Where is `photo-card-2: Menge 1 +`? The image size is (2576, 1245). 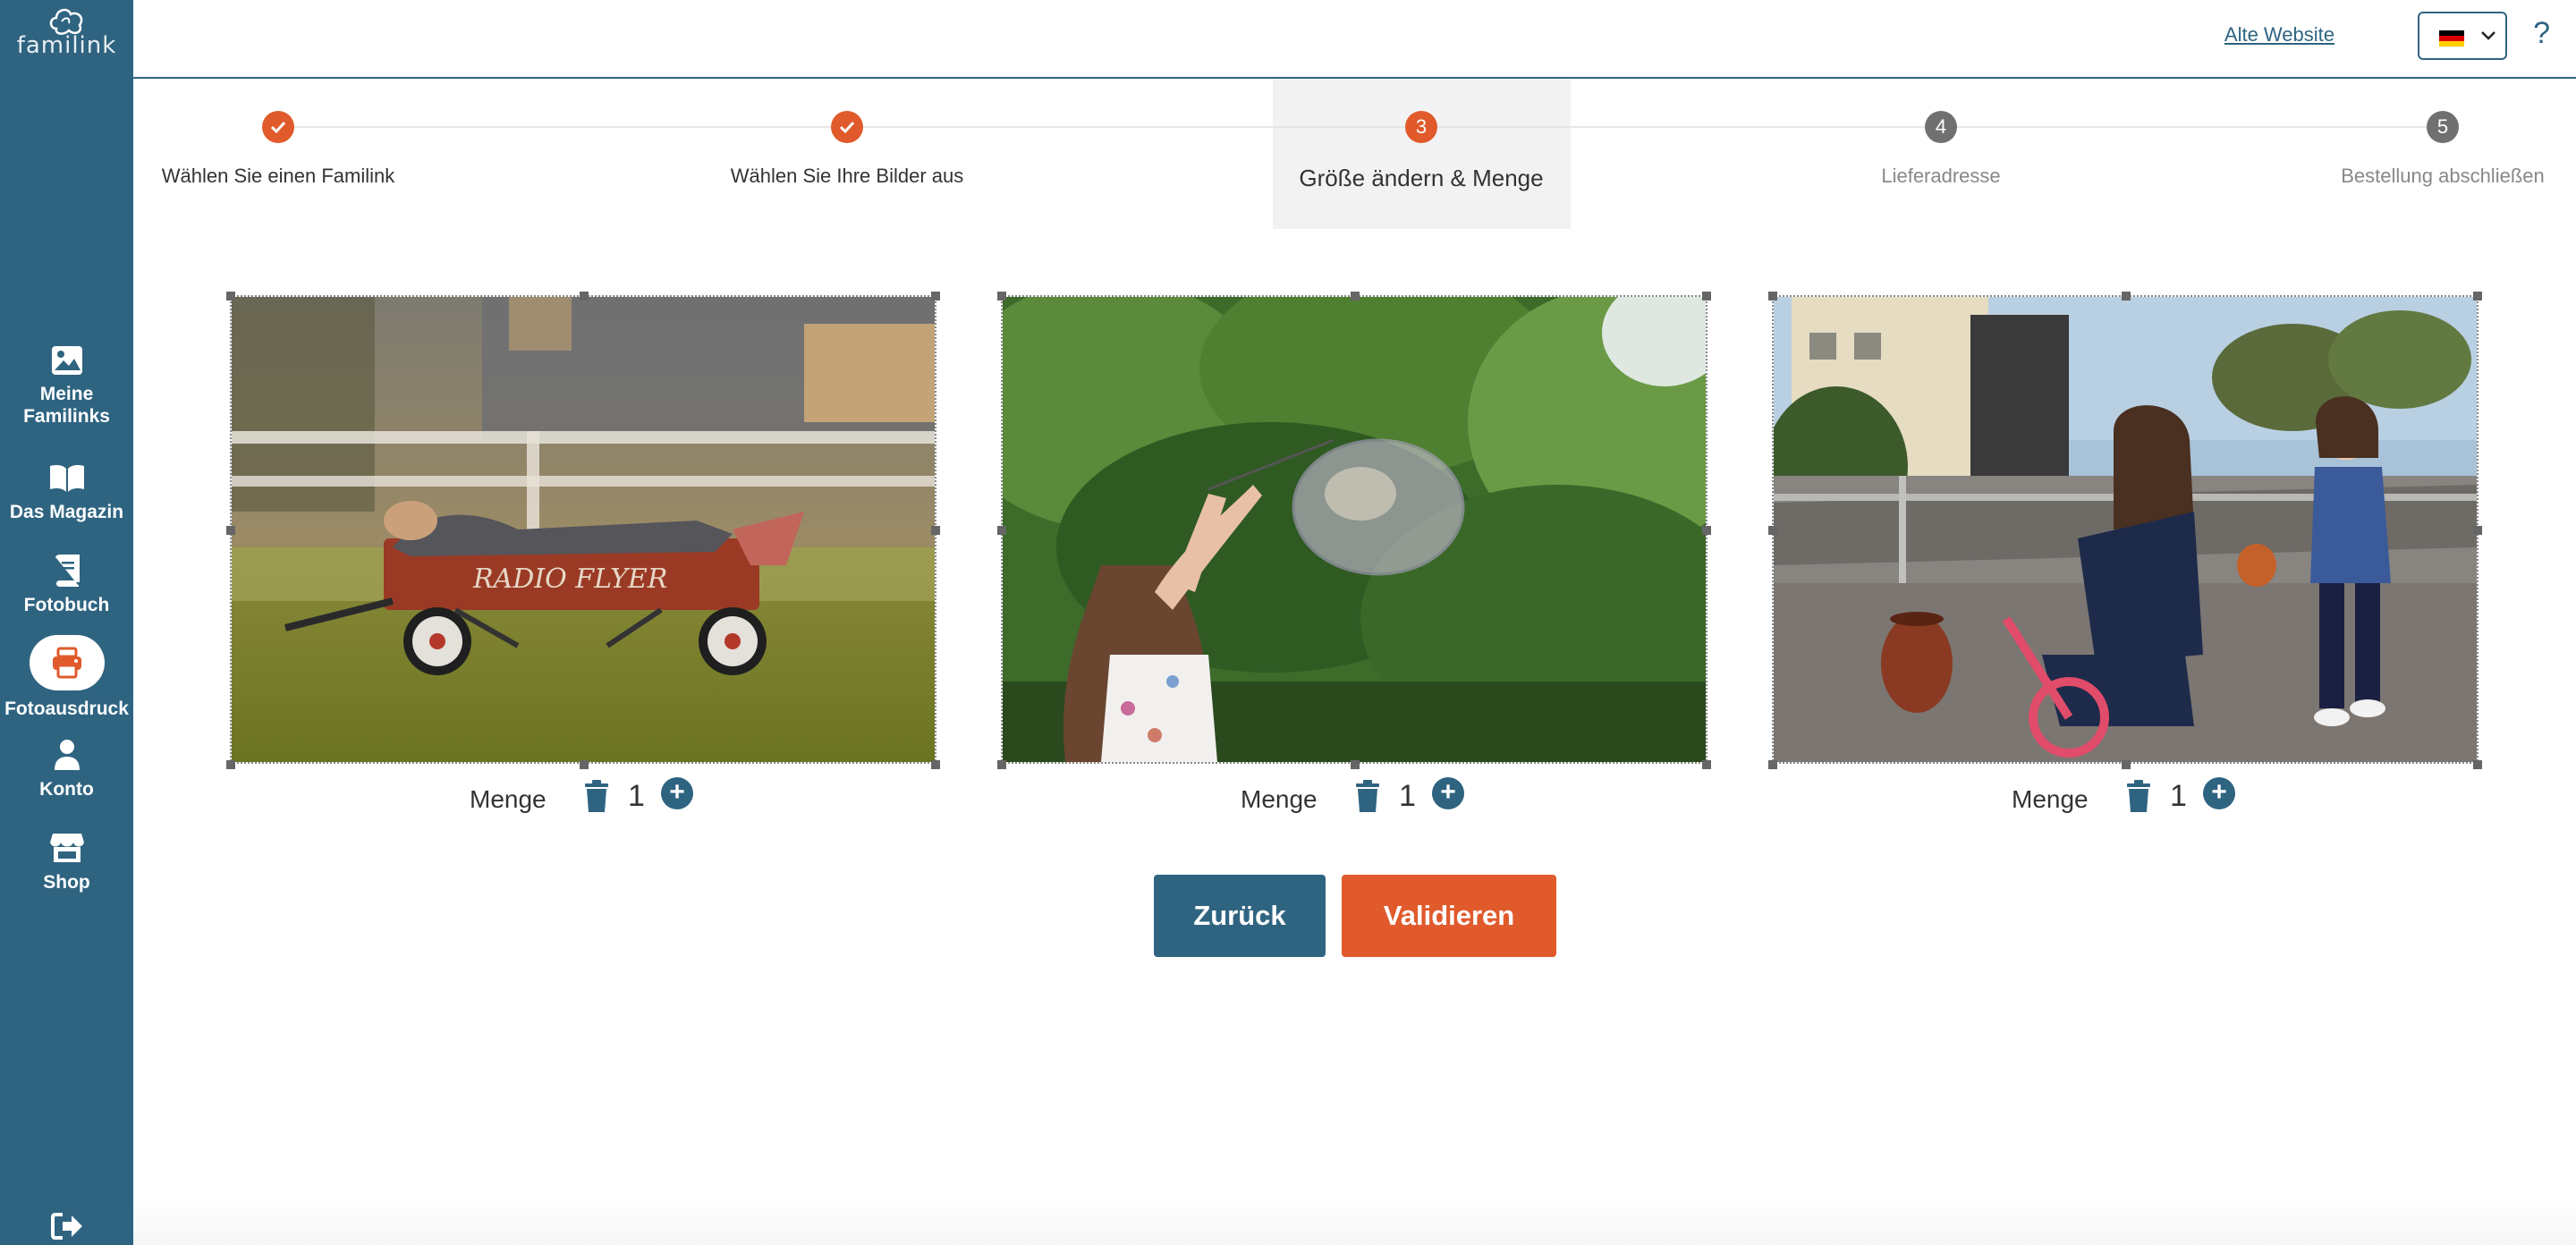
photo-card-2: Menge 1 + is located at coordinates (1354, 553).